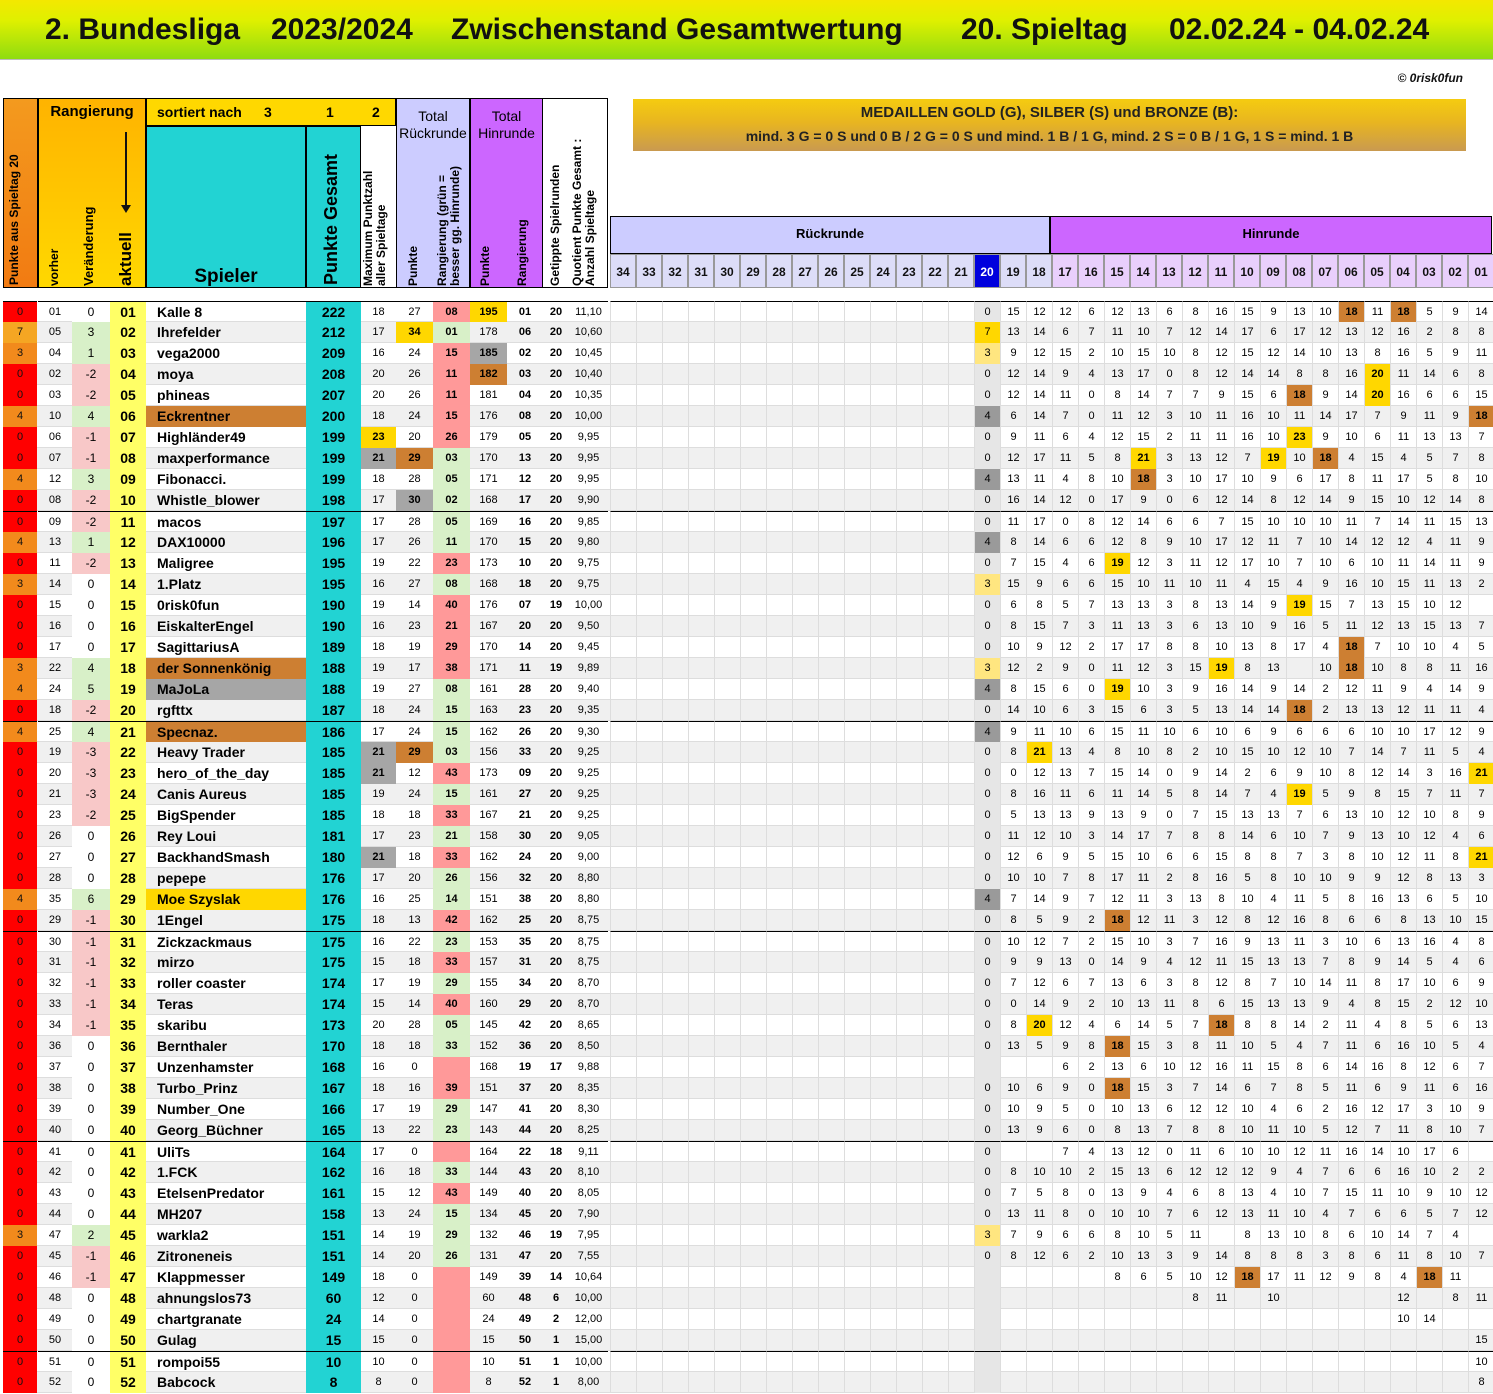  I want to click on cell-rr-punkte: 30, so click(414, 500).